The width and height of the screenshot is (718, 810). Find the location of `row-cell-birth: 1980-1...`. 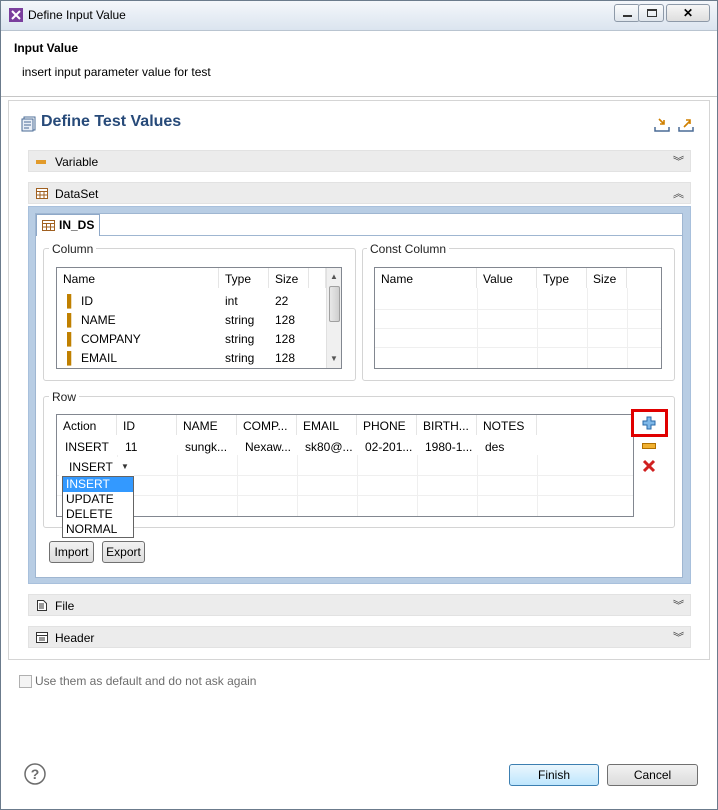

row-cell-birth: 1980-1... is located at coordinates (449, 447).